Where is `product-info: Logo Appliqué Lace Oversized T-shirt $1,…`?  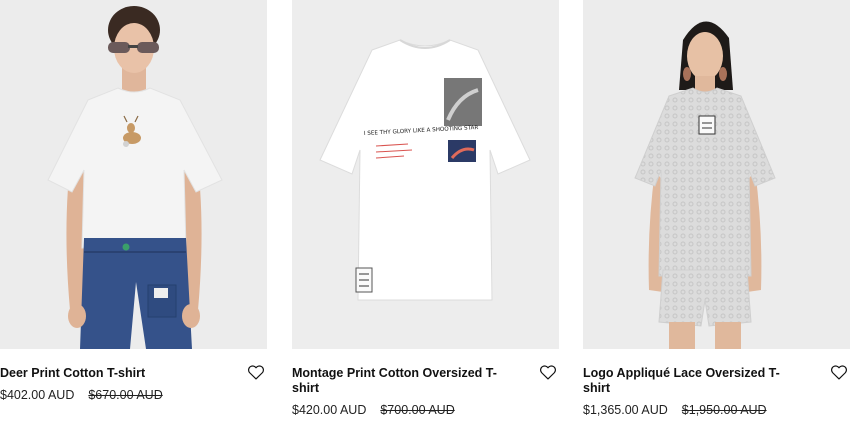
product-info: Logo Appliqué Lace Oversized T-shirt $1,… is located at coordinates (716, 383).